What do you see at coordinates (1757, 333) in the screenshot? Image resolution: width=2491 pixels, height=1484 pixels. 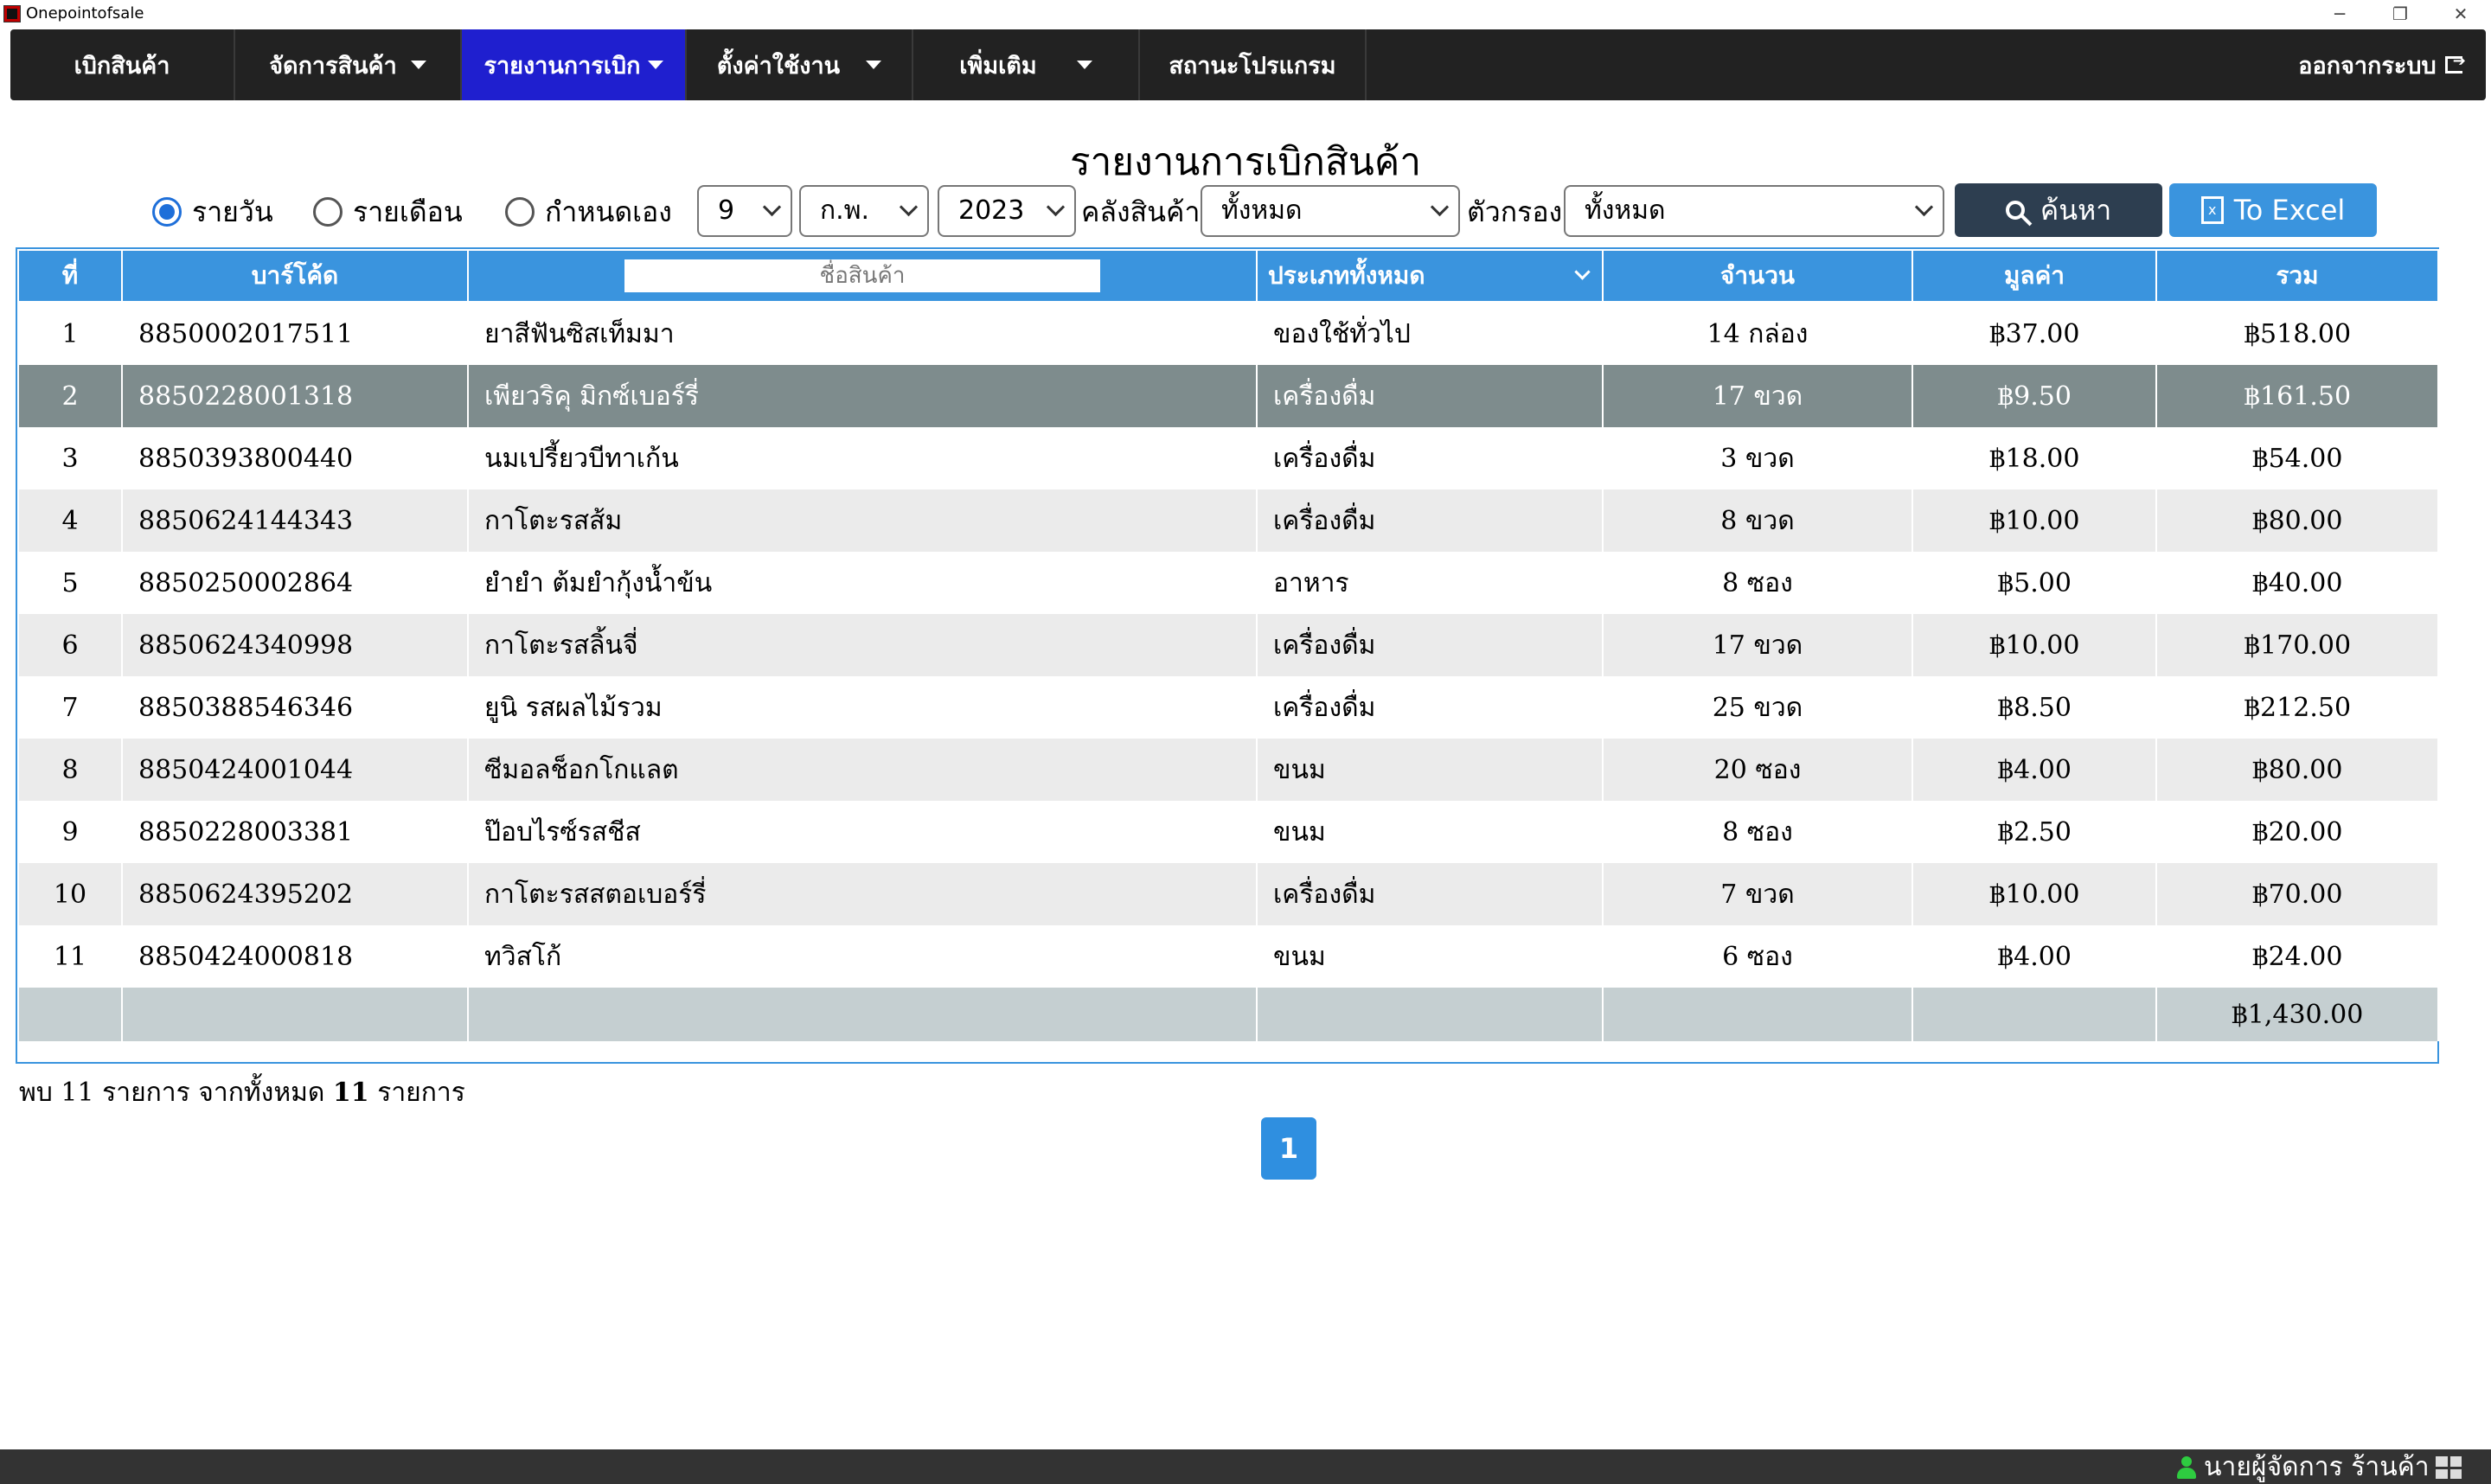 I see `cell-qty: 14 กล่อง` at bounding box center [1757, 333].